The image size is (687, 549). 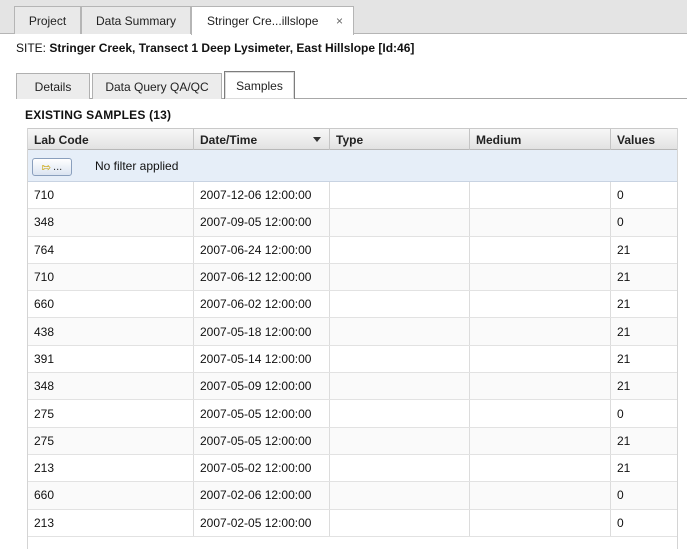 What do you see at coordinates (111, 413) in the screenshot?
I see `cell-lab-code: 275` at bounding box center [111, 413].